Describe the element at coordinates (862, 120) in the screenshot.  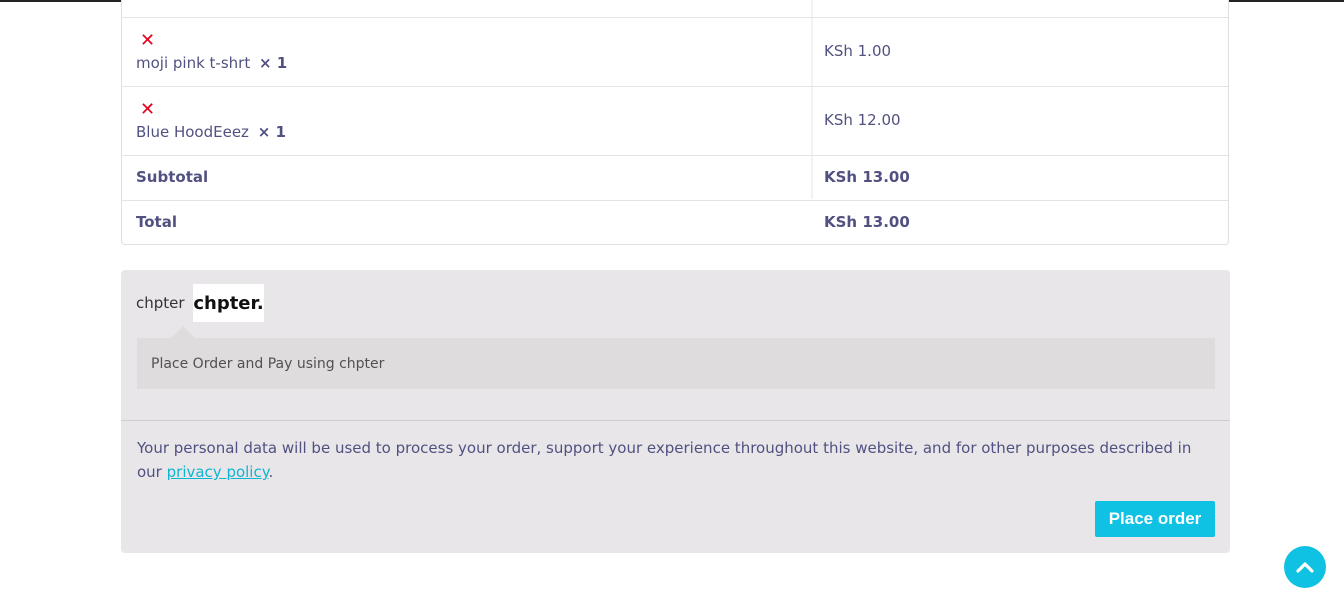
I see `product-total: KSh 12.00` at that location.